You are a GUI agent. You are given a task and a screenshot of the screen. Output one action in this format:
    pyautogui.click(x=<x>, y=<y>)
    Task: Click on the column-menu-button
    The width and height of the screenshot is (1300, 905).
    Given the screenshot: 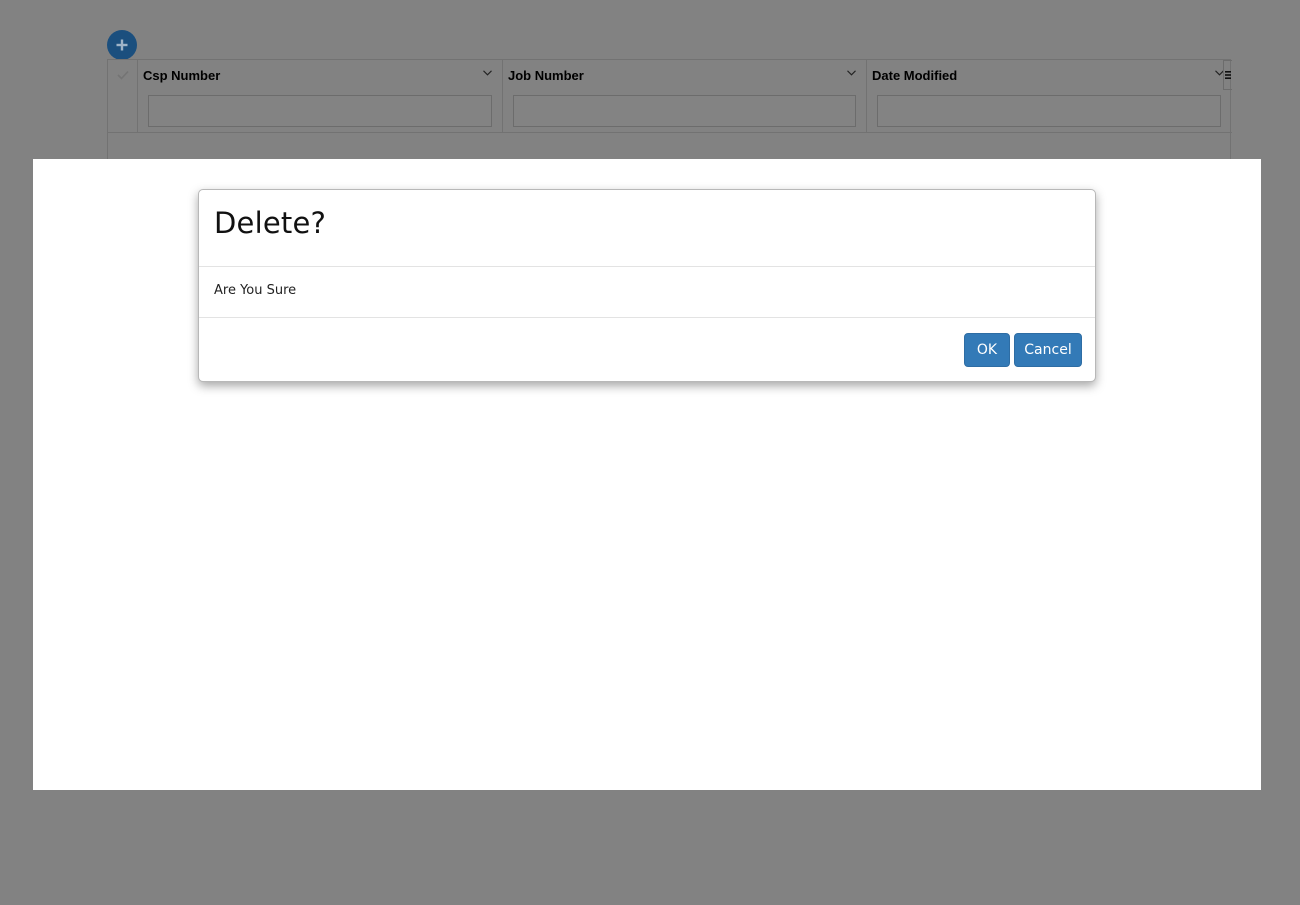 What is the action you would take?
    pyautogui.click(x=1227, y=75)
    